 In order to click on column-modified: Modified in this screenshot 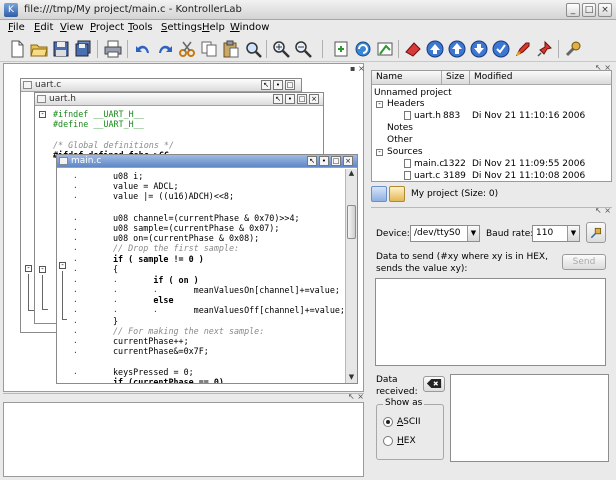, I will do `click(540, 78)`.